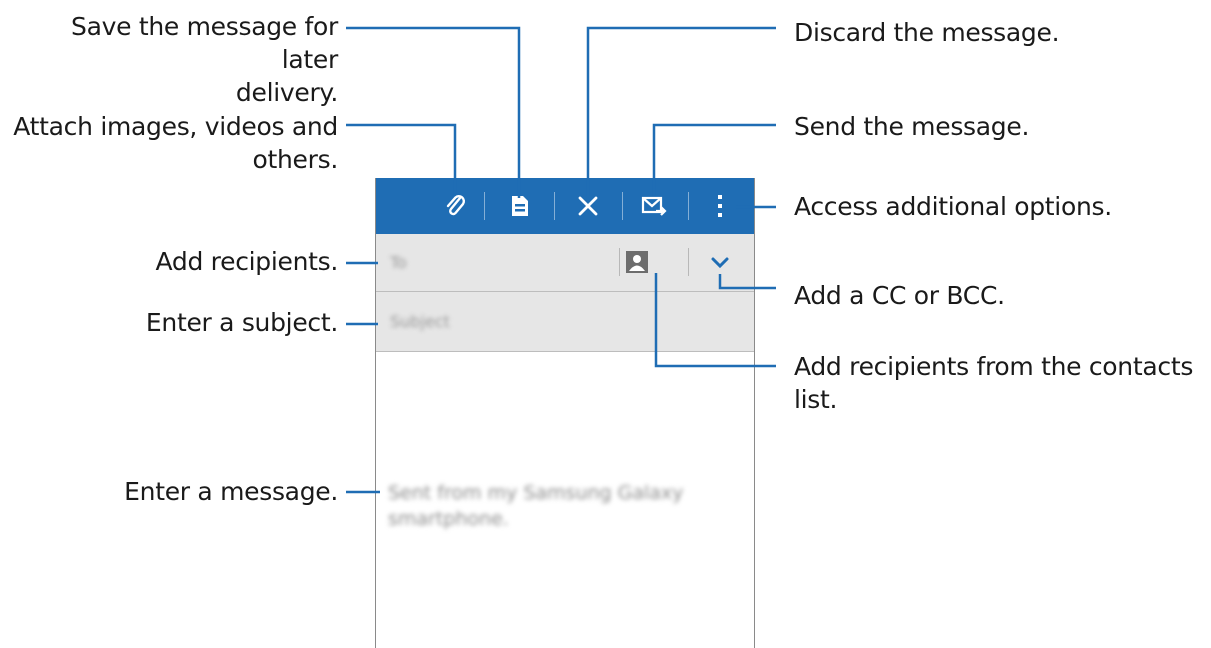  What do you see at coordinates (899, 295) in the screenshot?
I see `callout-cc-bcc: Add a CC or BCC.` at bounding box center [899, 295].